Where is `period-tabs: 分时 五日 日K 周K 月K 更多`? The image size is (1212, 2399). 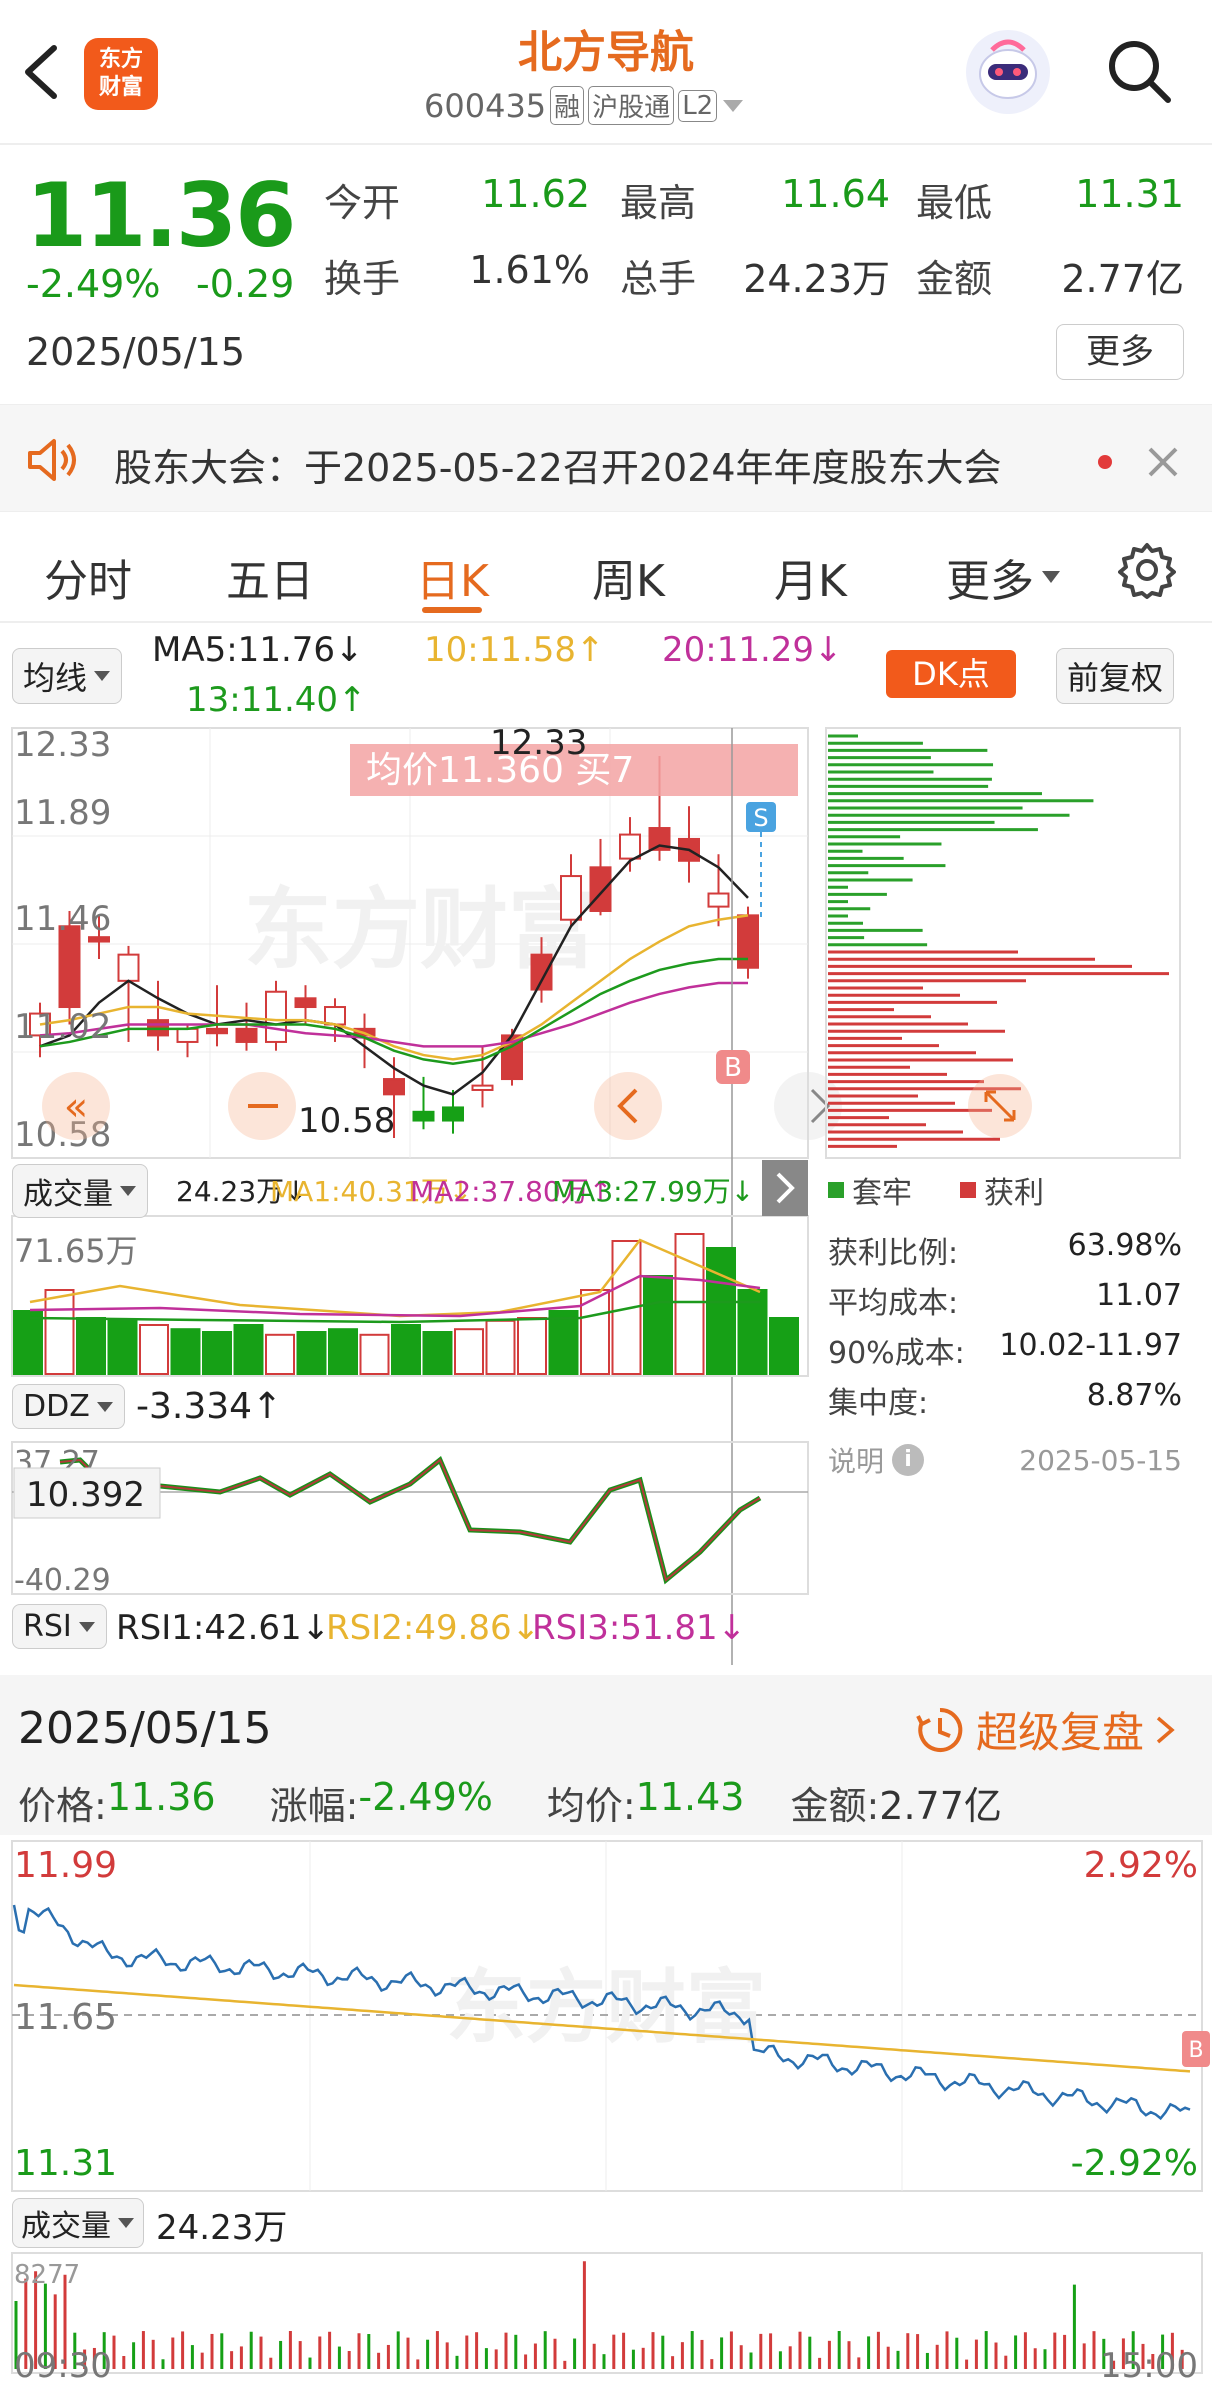
period-tabs: 分时 五日 日K 周K 月K 更多 is located at coordinates (606, 569).